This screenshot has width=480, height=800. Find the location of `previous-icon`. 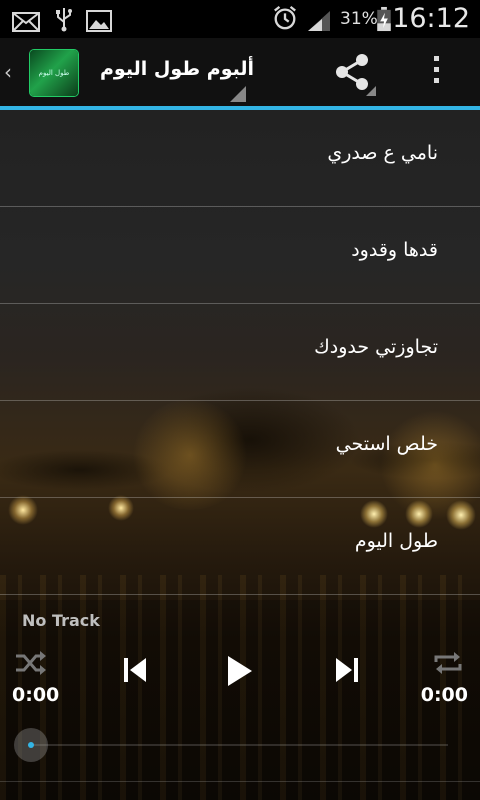

previous-icon is located at coordinates (135, 670).